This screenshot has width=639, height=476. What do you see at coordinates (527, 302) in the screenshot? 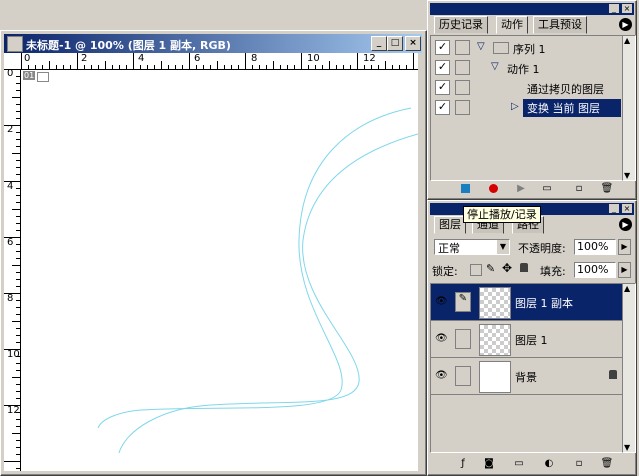
I see `layer-row: 👁 ✎ 图层 1 副本` at bounding box center [527, 302].